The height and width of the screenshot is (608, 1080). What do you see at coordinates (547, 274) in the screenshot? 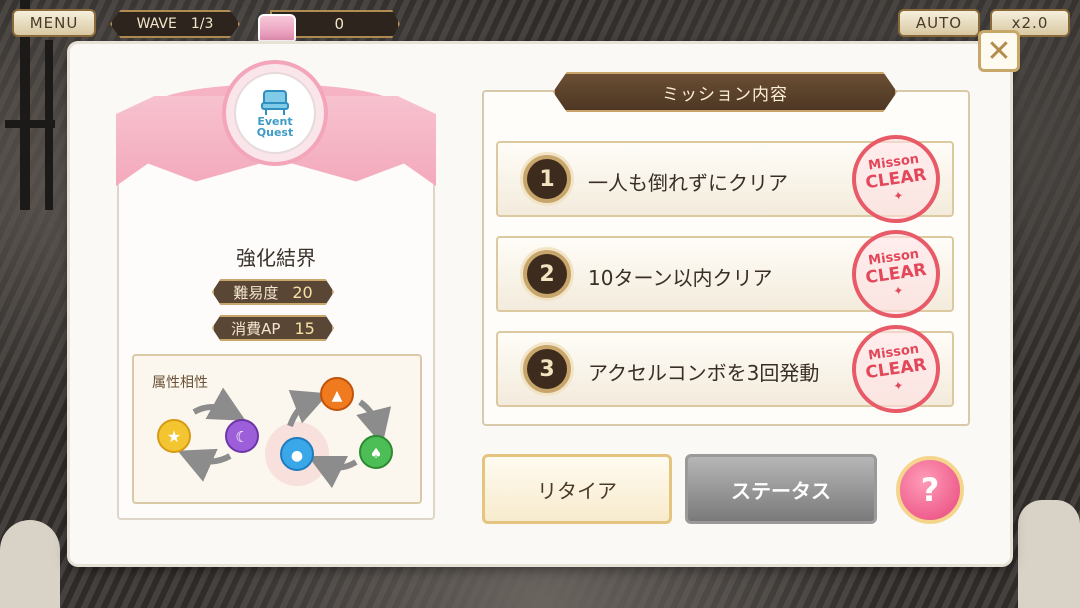
I see `mission-number: 2` at bounding box center [547, 274].